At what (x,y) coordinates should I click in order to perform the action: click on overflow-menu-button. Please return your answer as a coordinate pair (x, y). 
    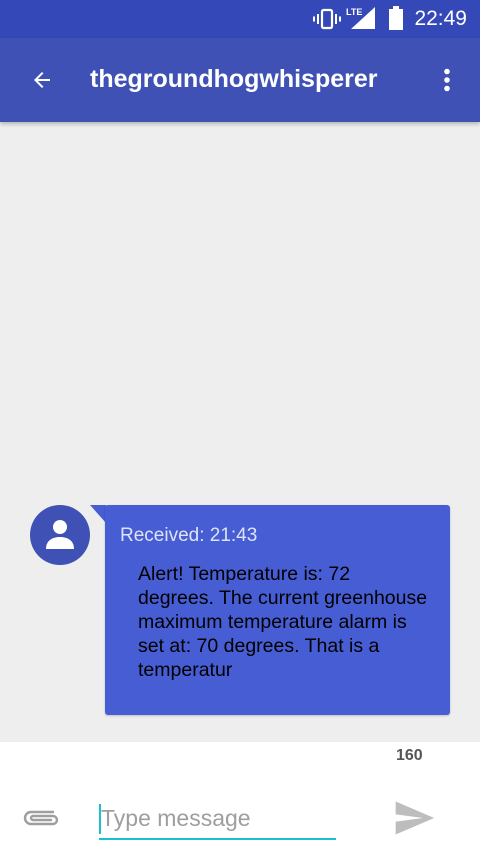
    Looking at the image, I should click on (447, 80).